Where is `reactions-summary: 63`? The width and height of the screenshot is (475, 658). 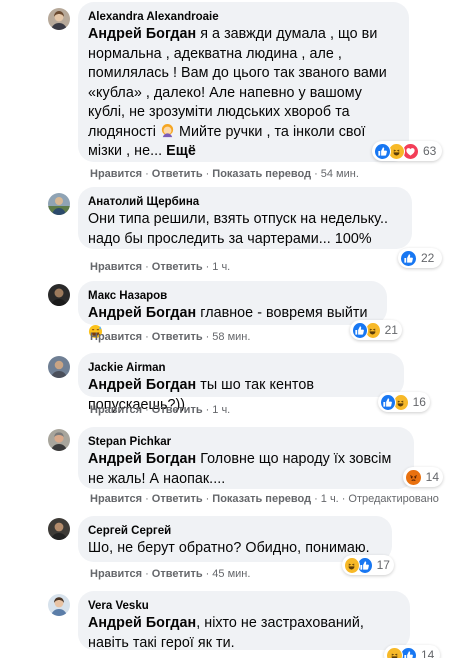 reactions-summary: 63 is located at coordinates (407, 151).